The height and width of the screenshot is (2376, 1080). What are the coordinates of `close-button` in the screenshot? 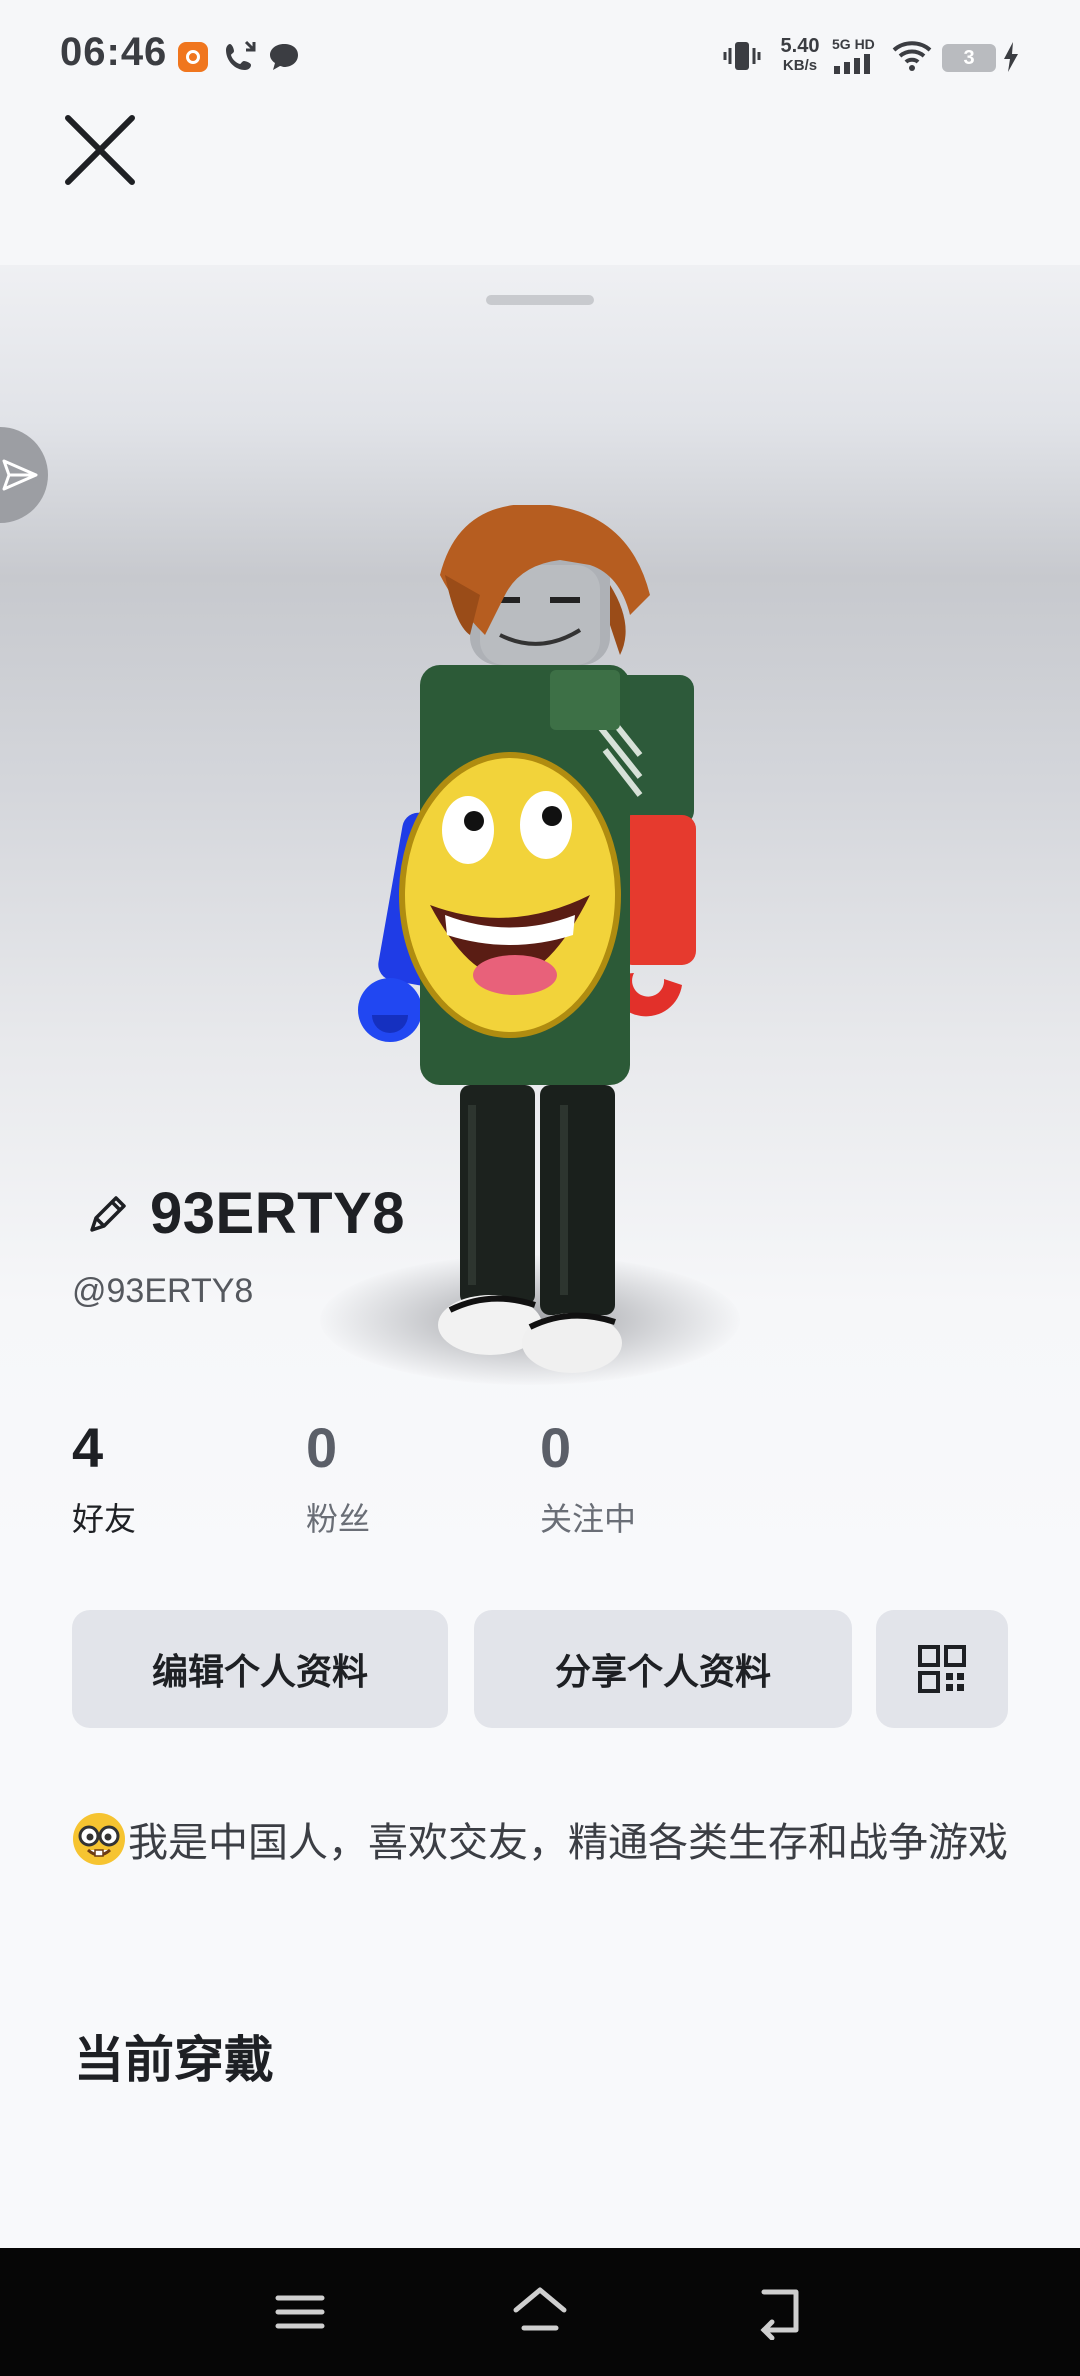 It's located at (100, 150).